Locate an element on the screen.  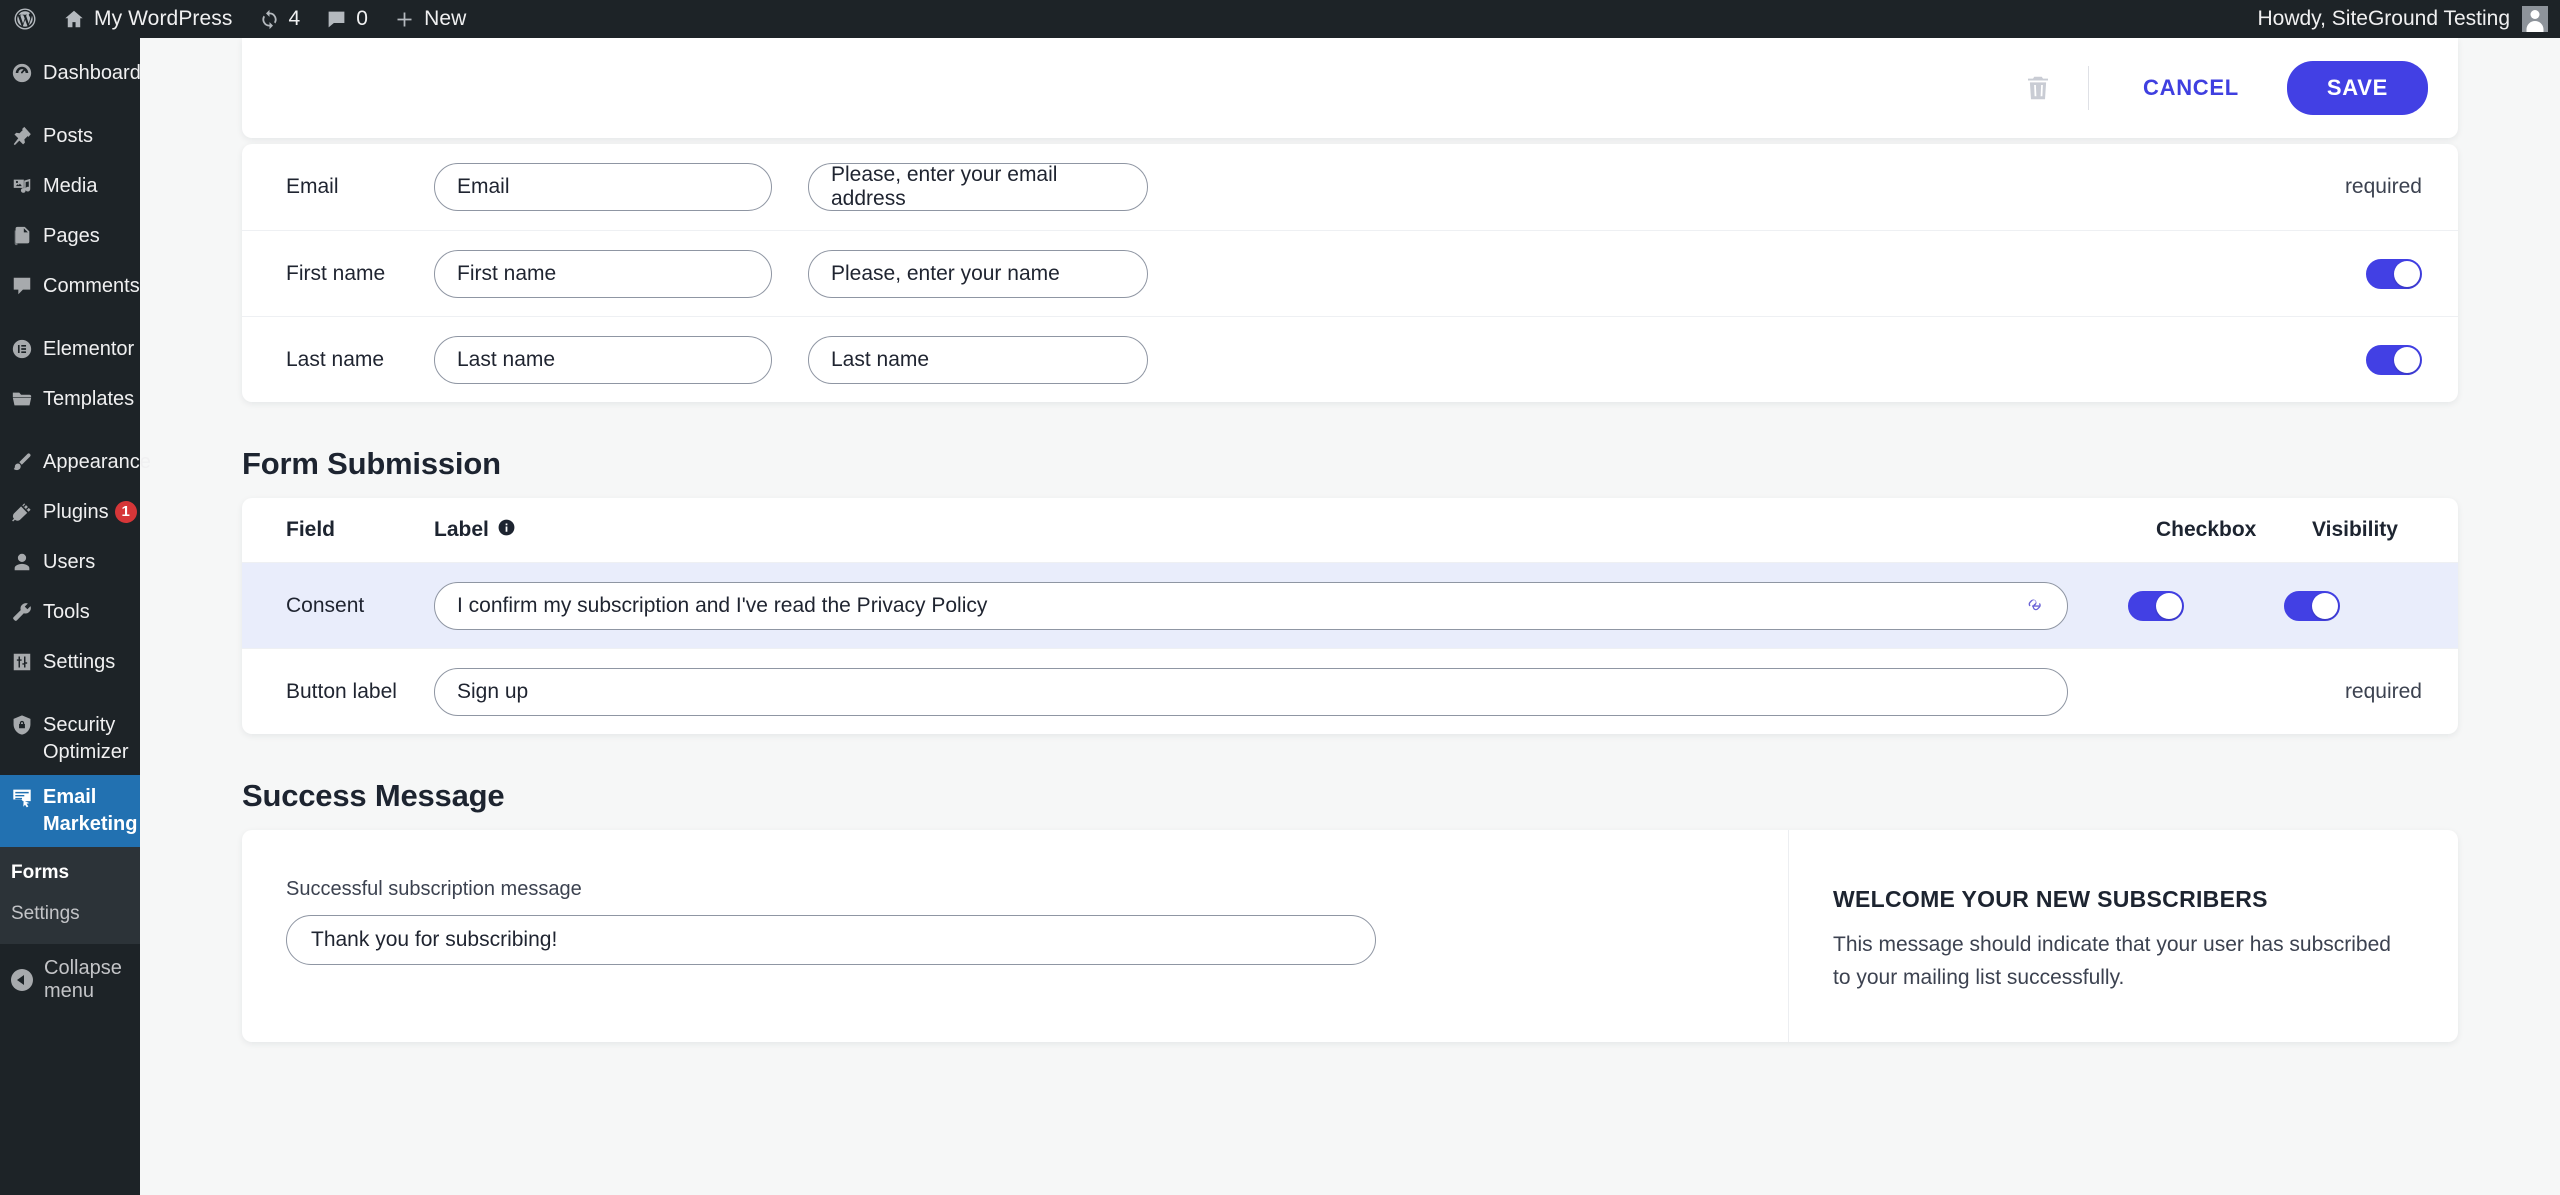
submenu-item-forms: Forms is located at coordinates (70, 873).